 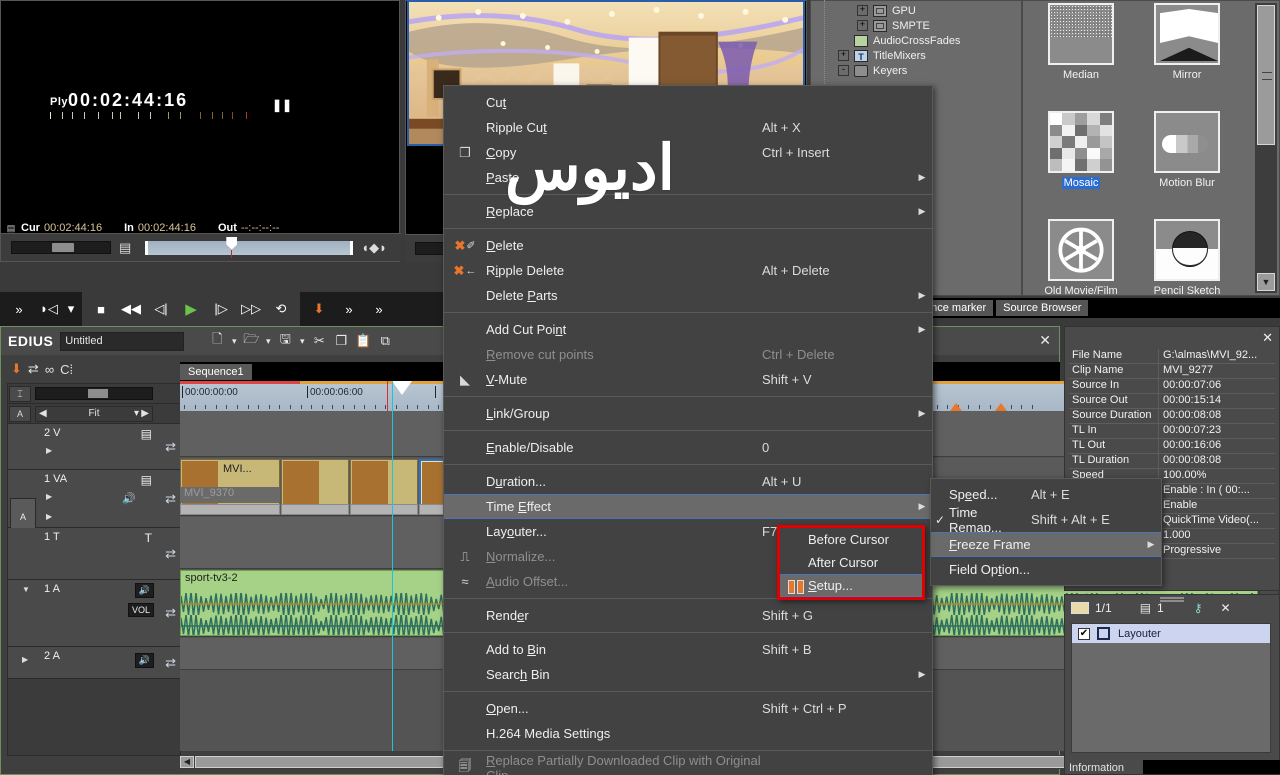 What do you see at coordinates (281, 309) in the screenshot?
I see `loop-button: ⟲` at bounding box center [281, 309].